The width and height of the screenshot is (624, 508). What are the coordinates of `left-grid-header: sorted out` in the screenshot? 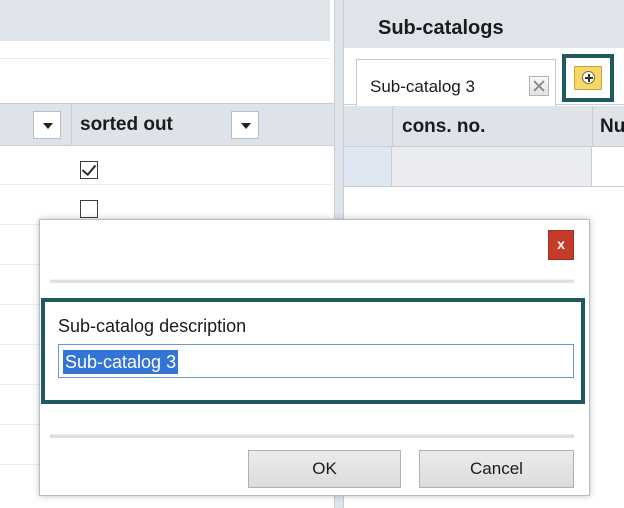 It's located at (167, 124).